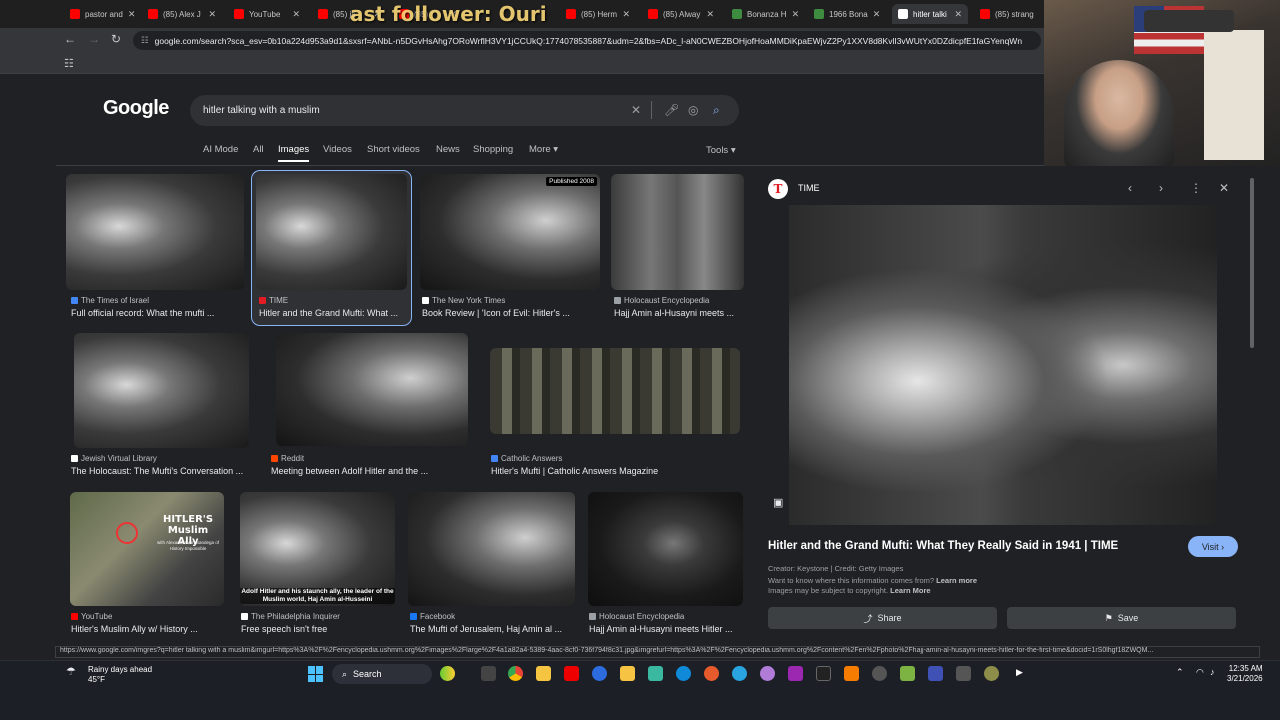 Image resolution: width=1280 pixels, height=720 pixels. What do you see at coordinates (258, 149) in the screenshot?
I see `filter-all: All` at bounding box center [258, 149].